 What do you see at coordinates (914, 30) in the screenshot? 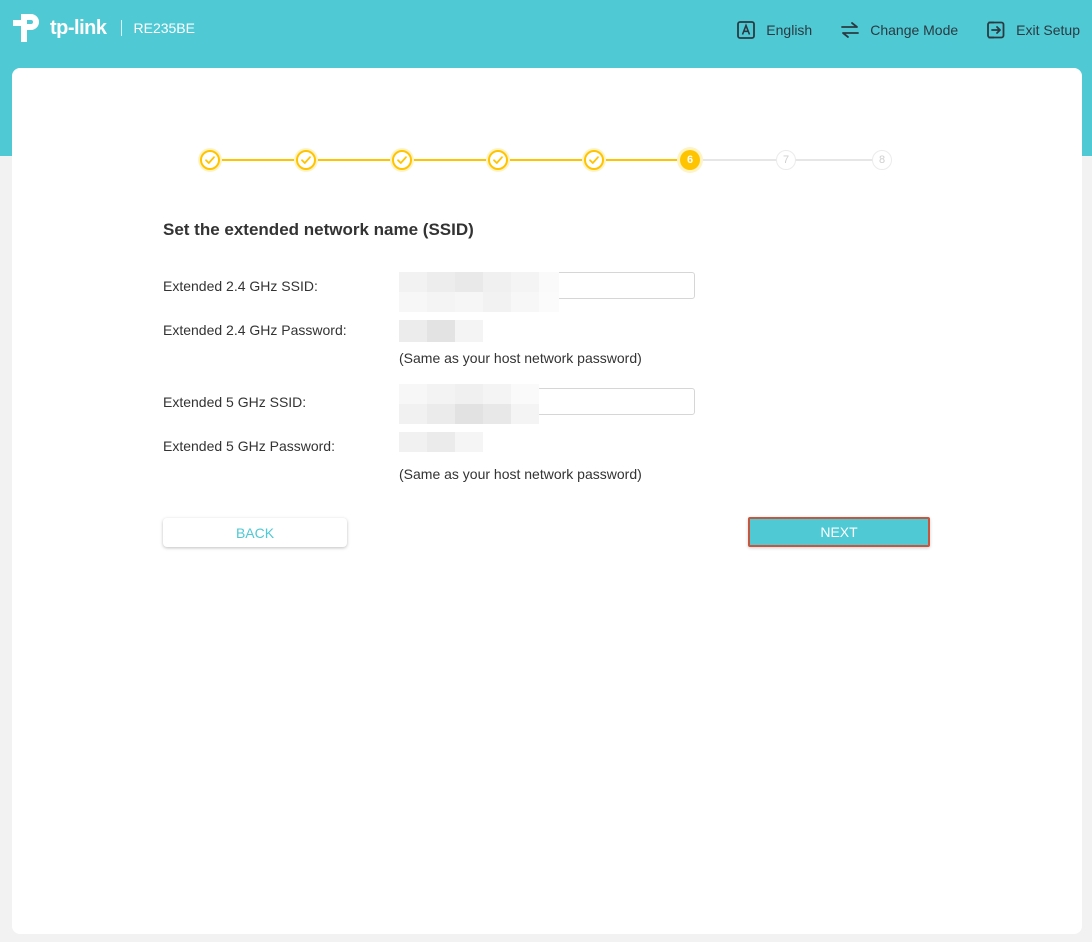
I see `change-mode-label: Change Mode` at bounding box center [914, 30].